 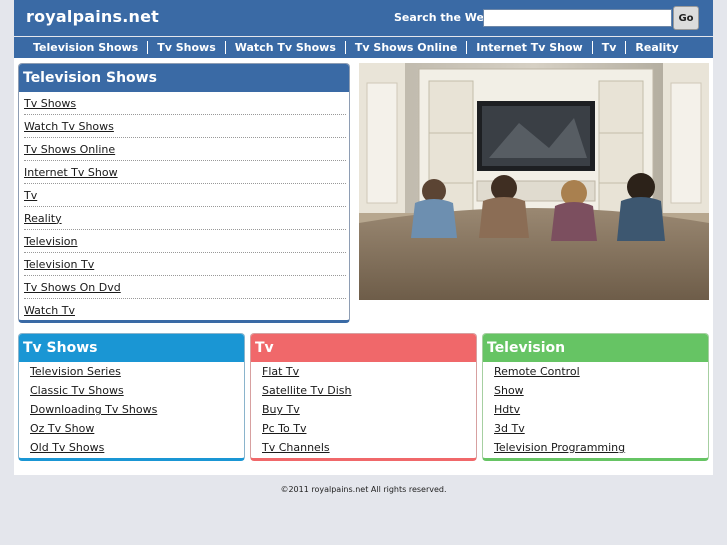 I want to click on link-tv: Tv, so click(x=30, y=195).